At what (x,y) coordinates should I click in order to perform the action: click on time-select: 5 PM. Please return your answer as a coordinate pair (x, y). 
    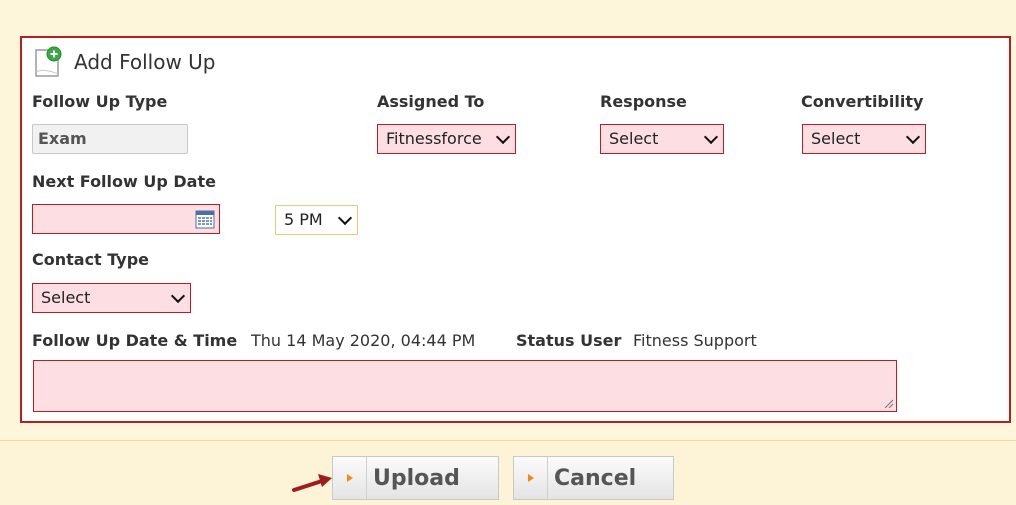
    Looking at the image, I should click on (316, 220).